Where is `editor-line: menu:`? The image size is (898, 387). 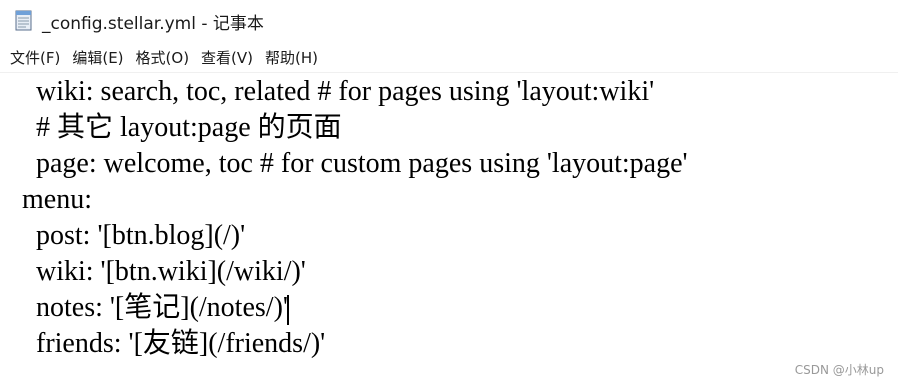
editor-line: menu: is located at coordinates (57, 199).